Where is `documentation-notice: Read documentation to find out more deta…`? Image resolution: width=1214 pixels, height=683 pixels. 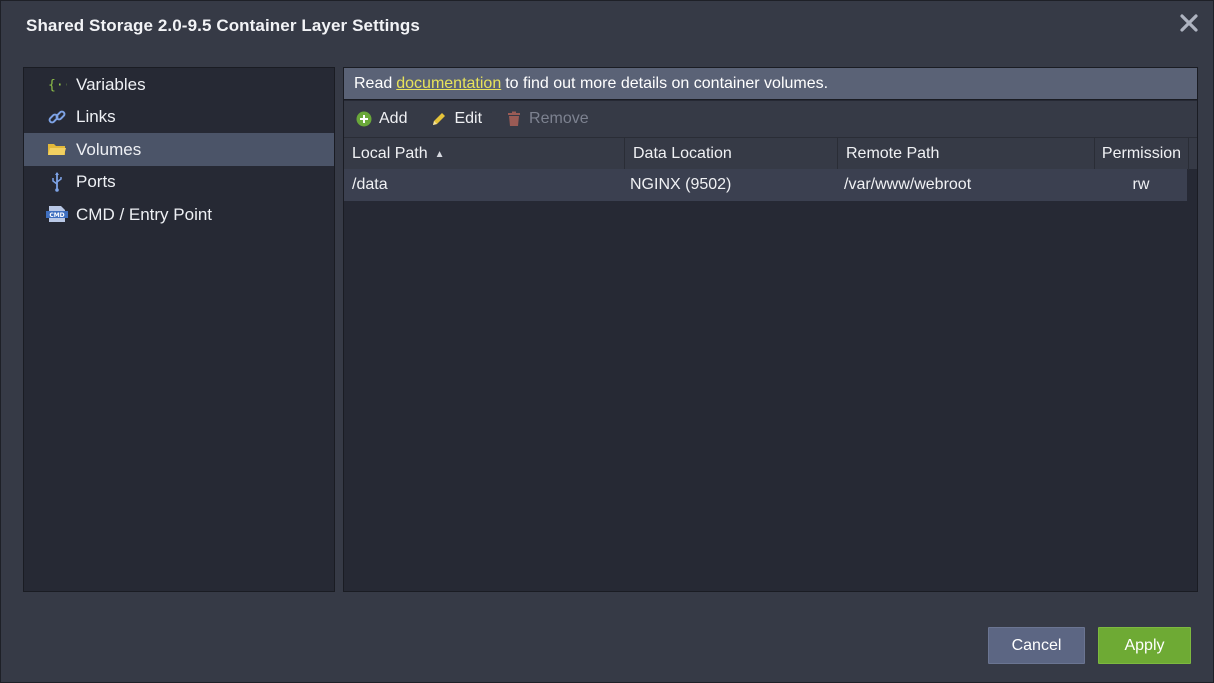
documentation-notice: Read documentation to find out more deta… is located at coordinates (770, 84).